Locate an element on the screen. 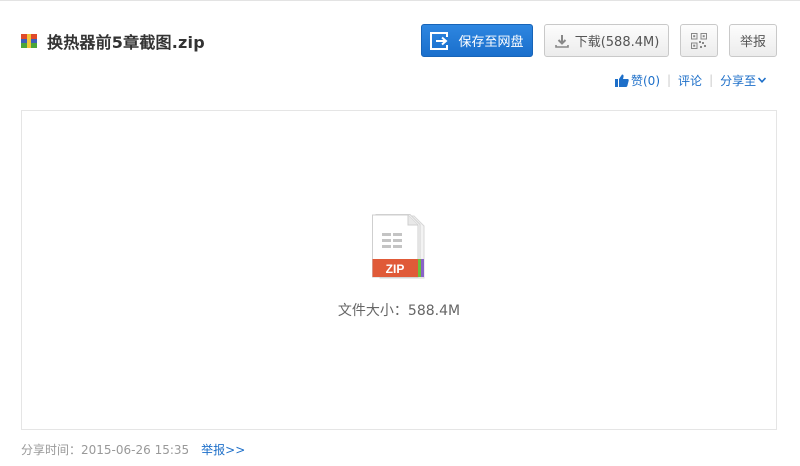  share-time-label: 分享时间： is located at coordinates (51, 450).